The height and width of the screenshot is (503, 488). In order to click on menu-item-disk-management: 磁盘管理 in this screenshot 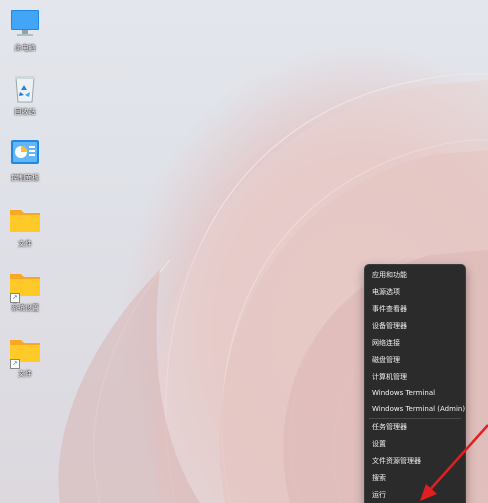, I will do `click(416, 360)`.